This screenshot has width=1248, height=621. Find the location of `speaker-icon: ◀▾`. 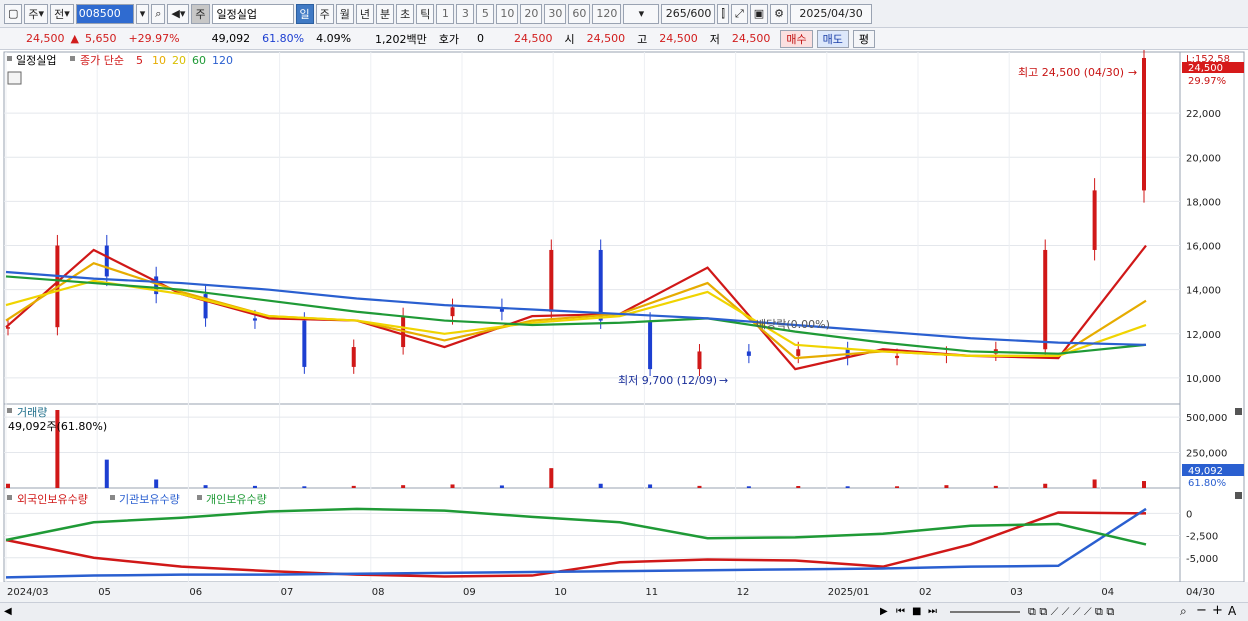

speaker-icon: ◀▾ is located at coordinates (178, 13).